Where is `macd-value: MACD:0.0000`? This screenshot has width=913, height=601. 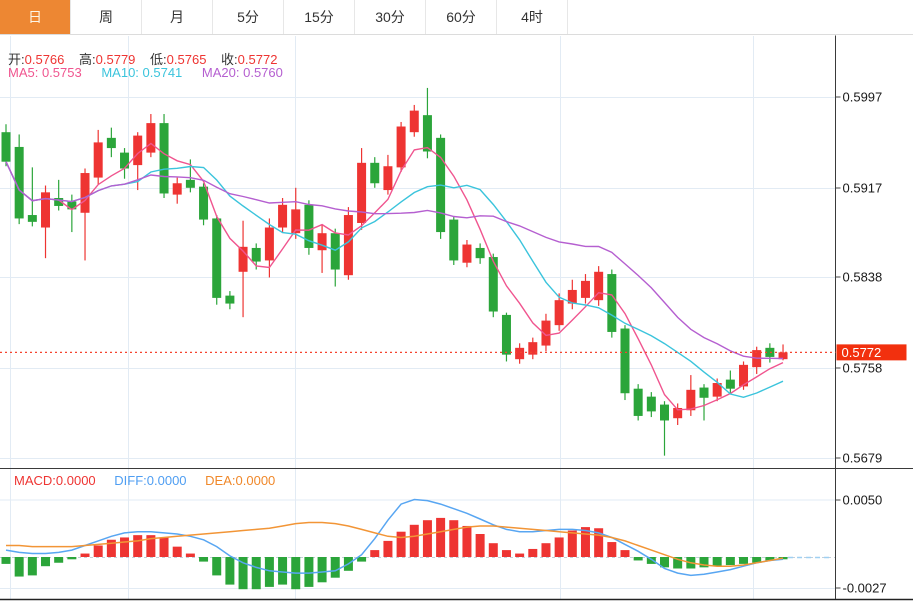 macd-value: MACD:0.0000 is located at coordinates (55, 480).